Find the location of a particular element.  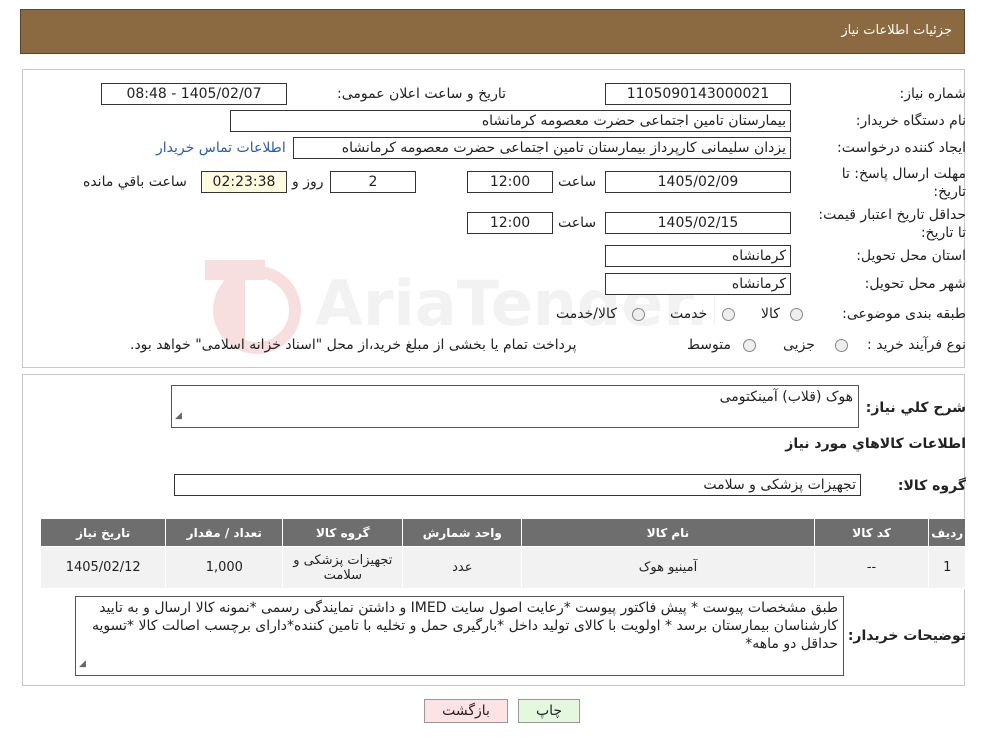

cell-goods-code: -- is located at coordinates (871, 567).